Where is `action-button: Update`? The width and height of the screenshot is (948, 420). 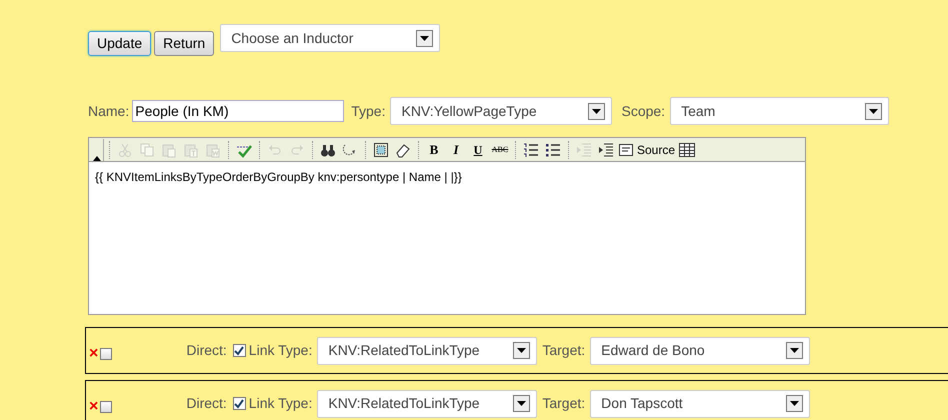 action-button: Update is located at coordinates (120, 43).